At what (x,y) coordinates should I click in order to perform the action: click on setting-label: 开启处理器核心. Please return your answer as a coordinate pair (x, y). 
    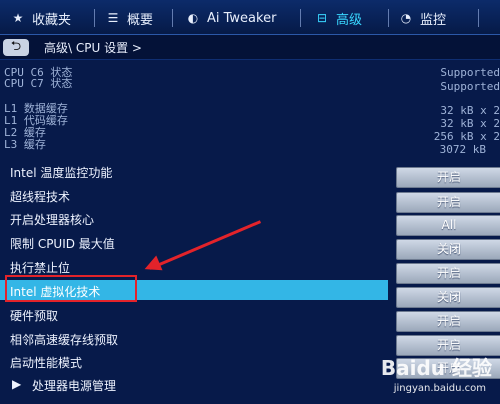
    Looking at the image, I should click on (52, 220).